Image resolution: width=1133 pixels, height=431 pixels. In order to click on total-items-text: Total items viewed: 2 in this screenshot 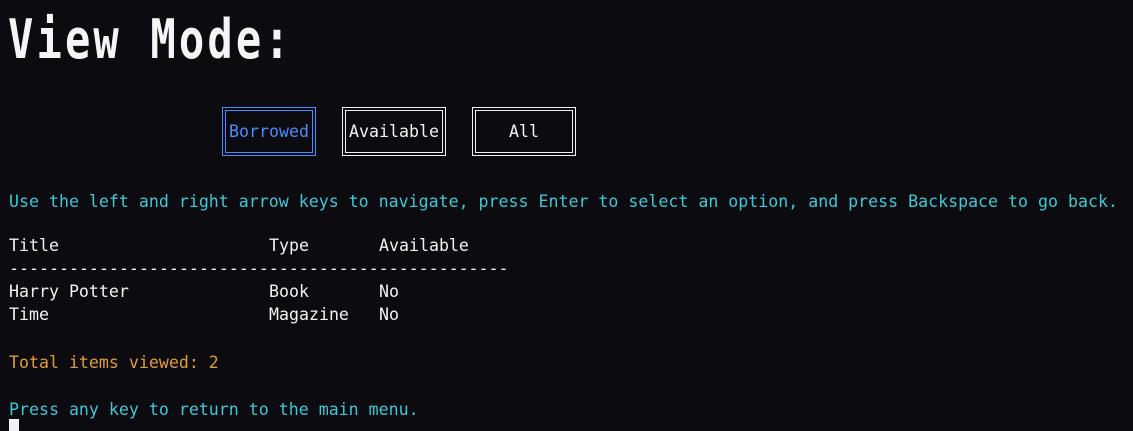, I will do `click(114, 362)`.